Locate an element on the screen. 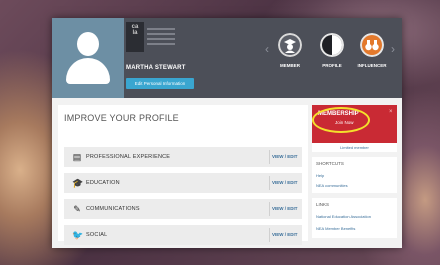 The image size is (440, 265). twitter-icon: 🐦 is located at coordinates (78, 235).